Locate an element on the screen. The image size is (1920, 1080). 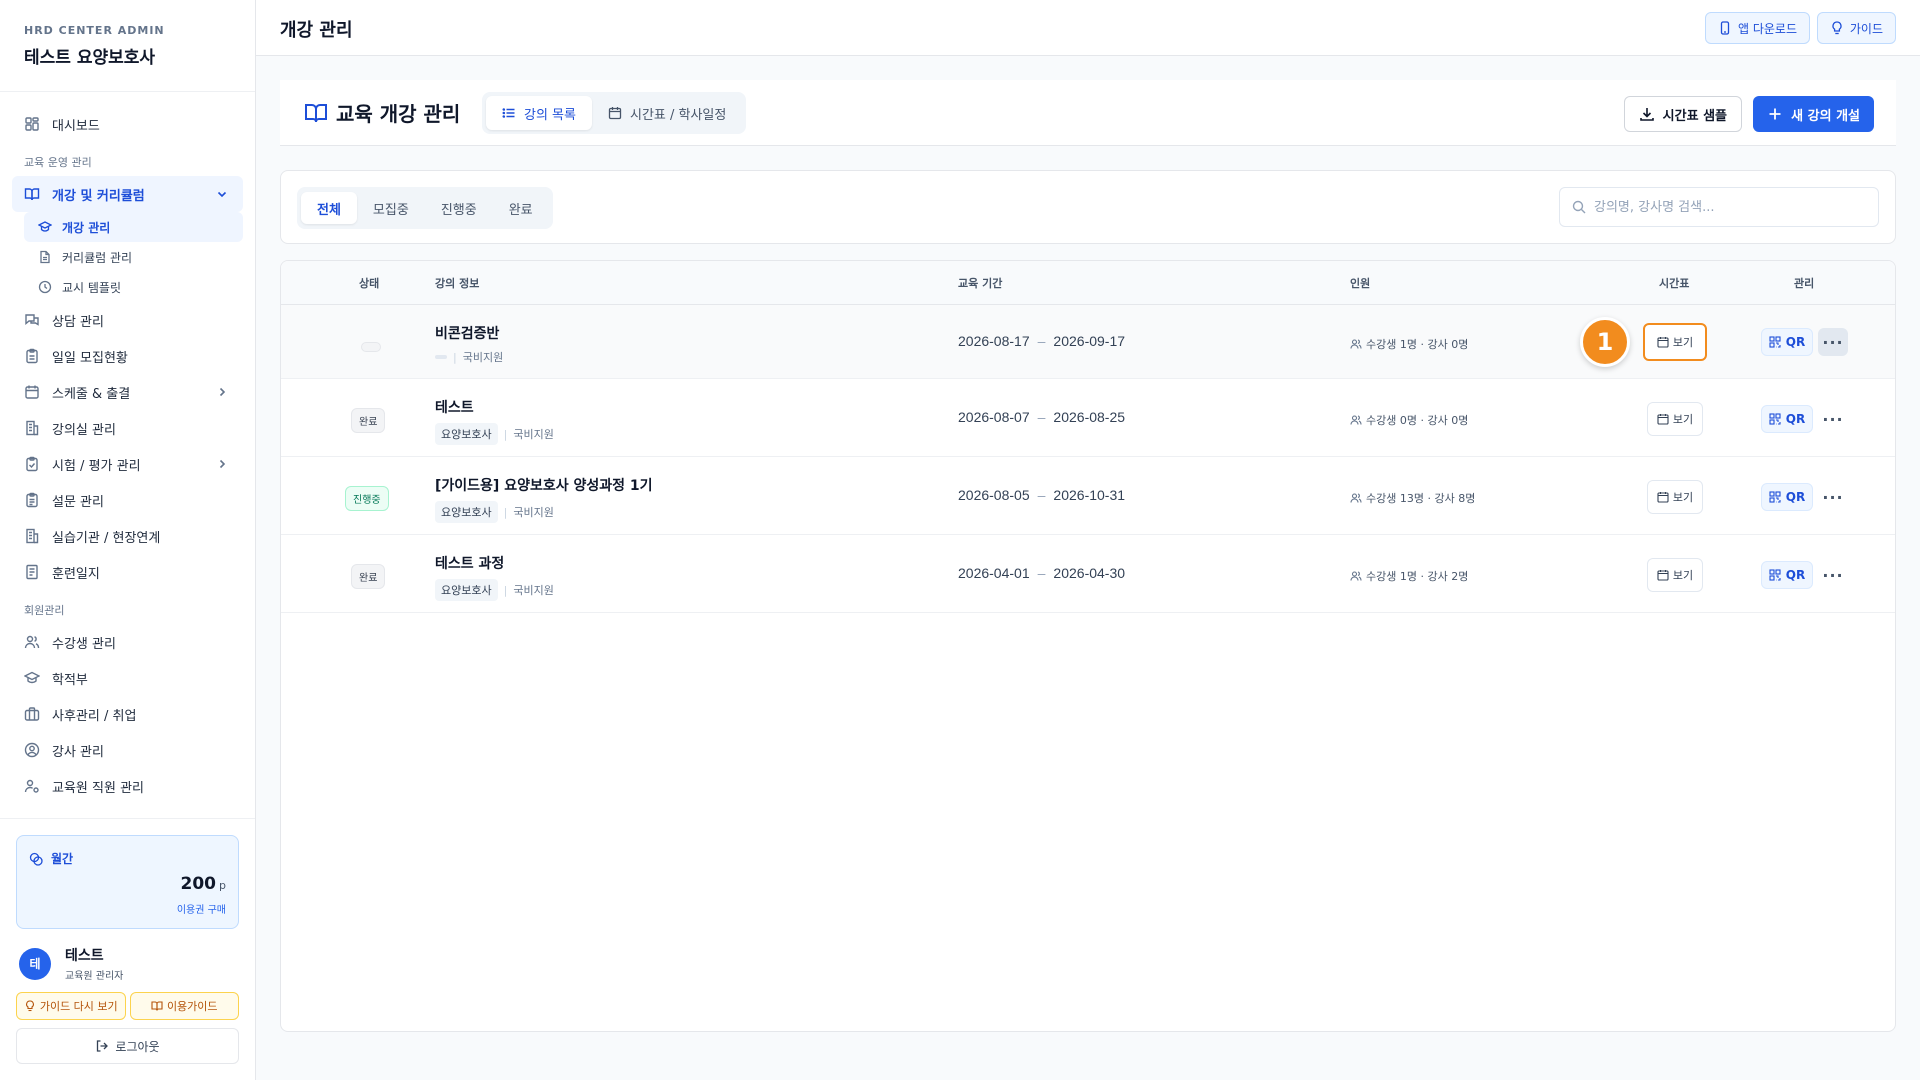
timetable-sample-button: 시간표 샘플 is located at coordinates (1682, 114).